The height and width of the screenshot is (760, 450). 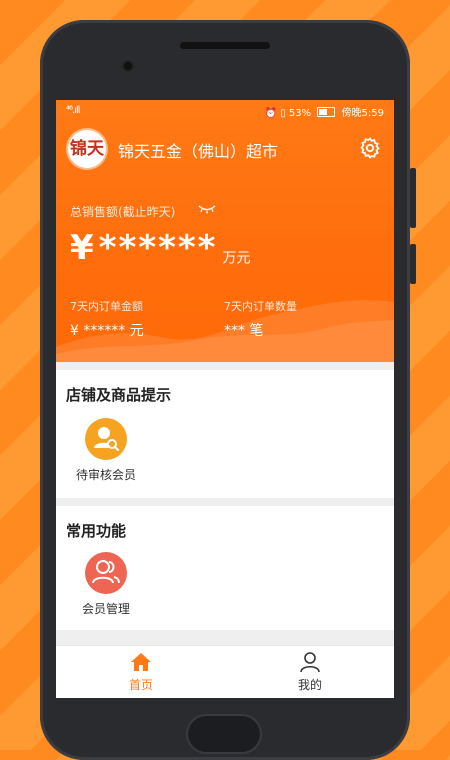 I want to click on user-icon, so click(x=310, y=662).